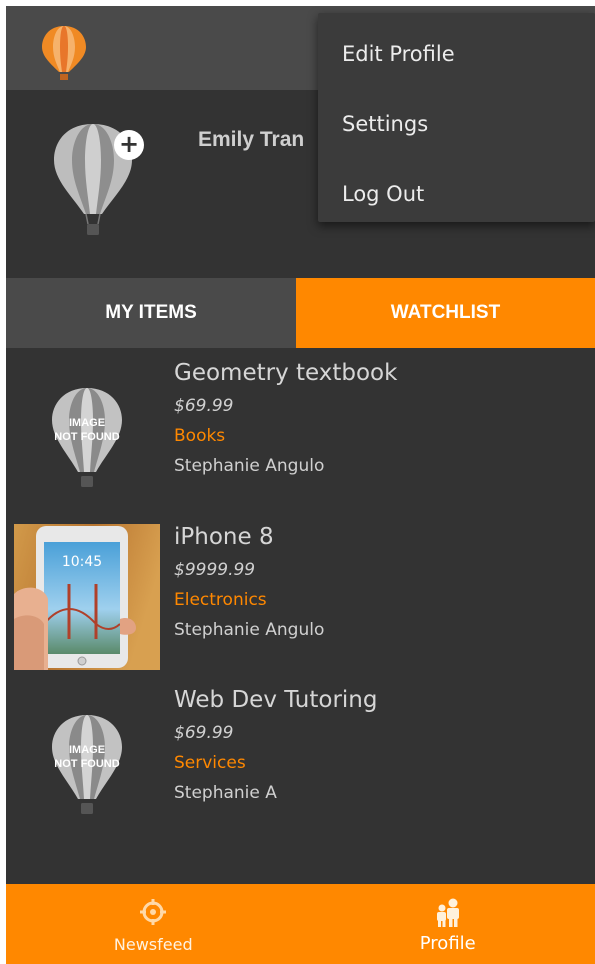 Image resolution: width=595 pixels, height=964 pixels. Describe the element at coordinates (447, 943) in the screenshot. I see `nav-profile-label: Profile` at that location.